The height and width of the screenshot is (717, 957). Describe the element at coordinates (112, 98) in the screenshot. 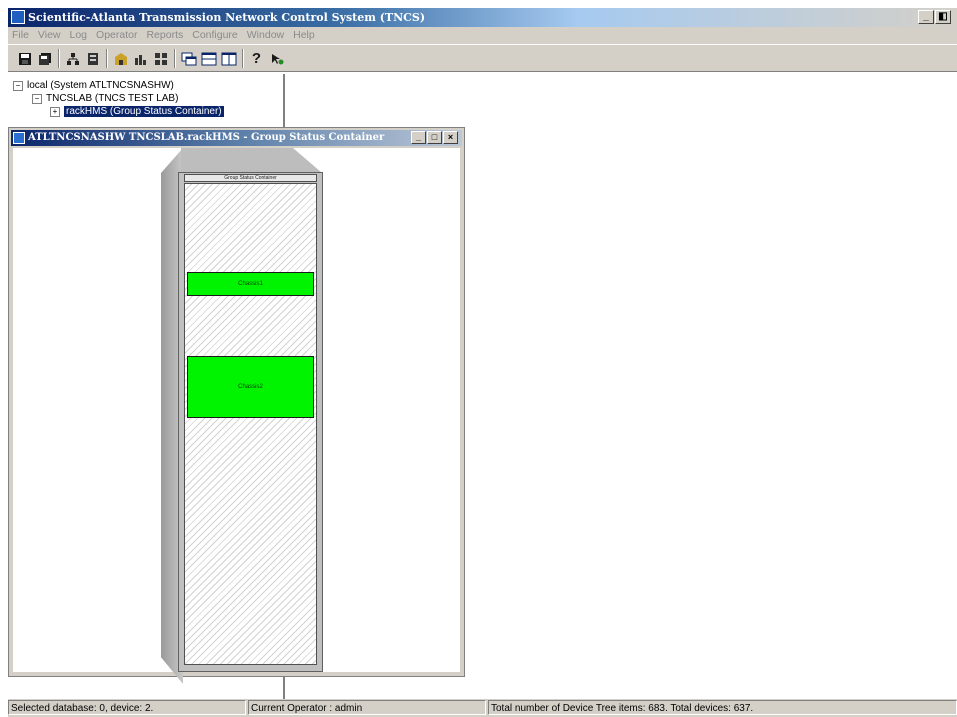

I see `tree-item-label: TNCSLAB (TNCS TEST LAB)` at that location.